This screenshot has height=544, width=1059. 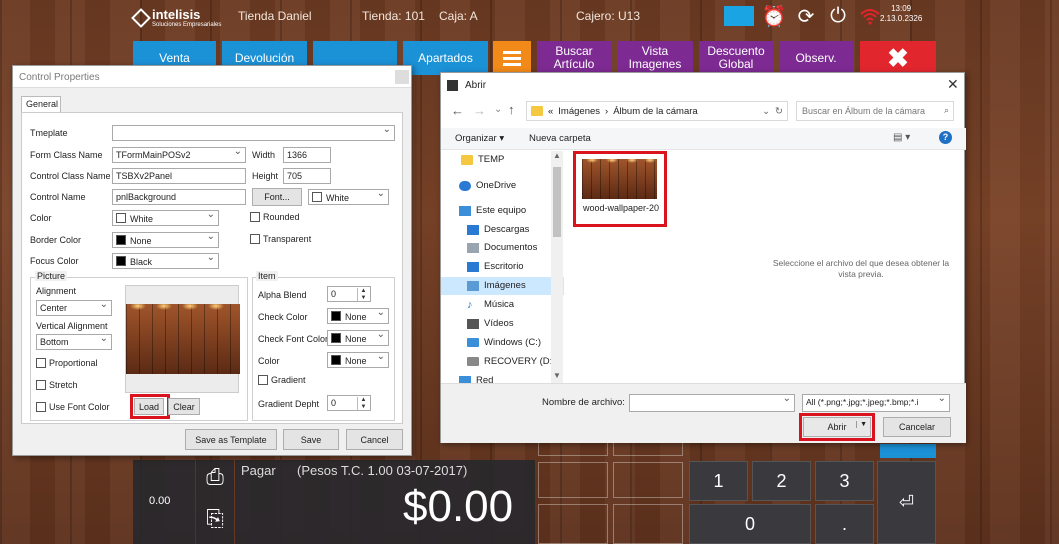 I want to click on item-color-select: None, so click(x=358, y=360).